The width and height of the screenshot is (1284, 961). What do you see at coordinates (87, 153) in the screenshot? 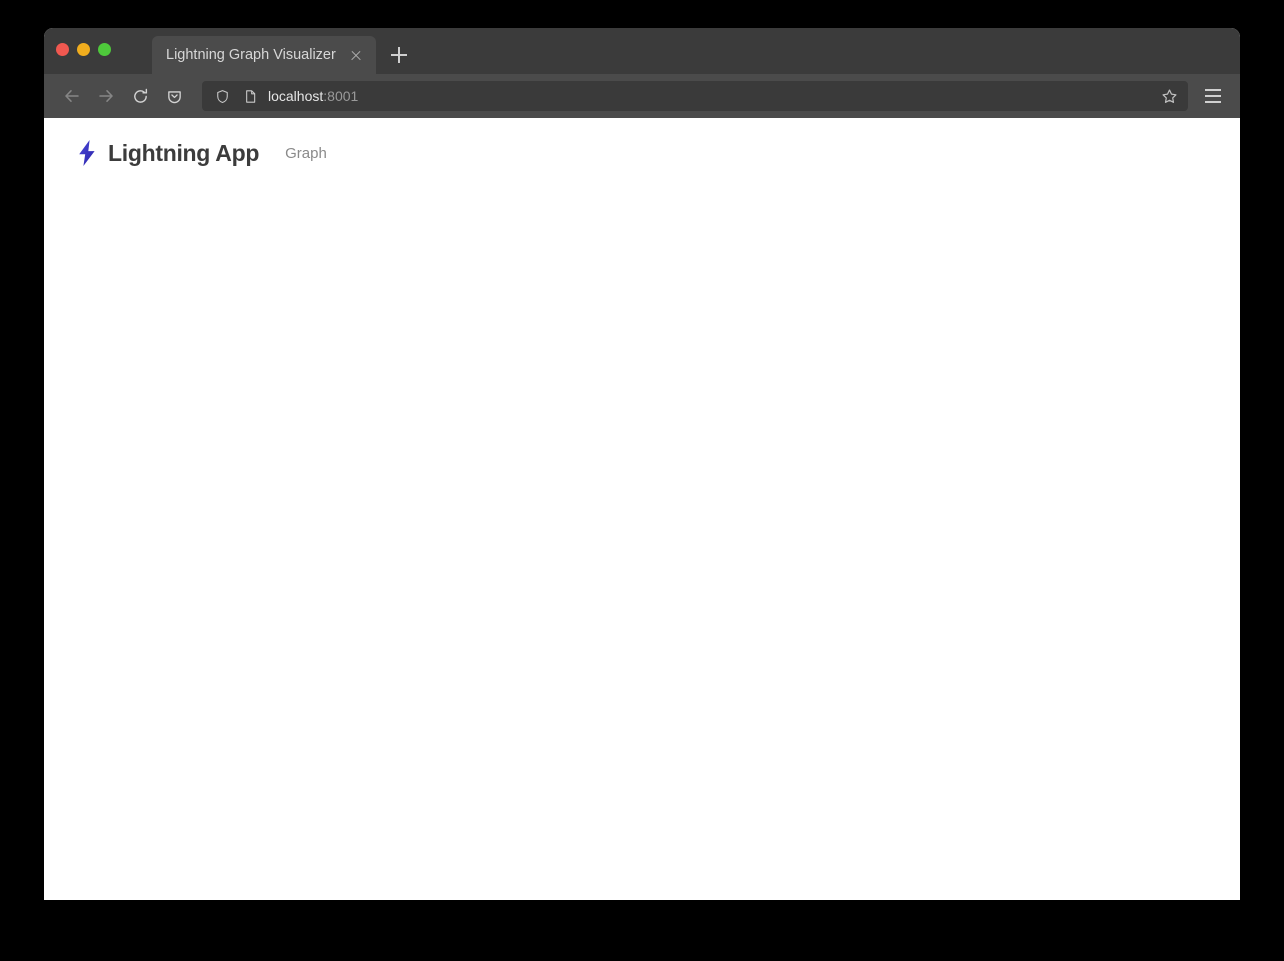
I see `lightning-bolt-icon` at bounding box center [87, 153].